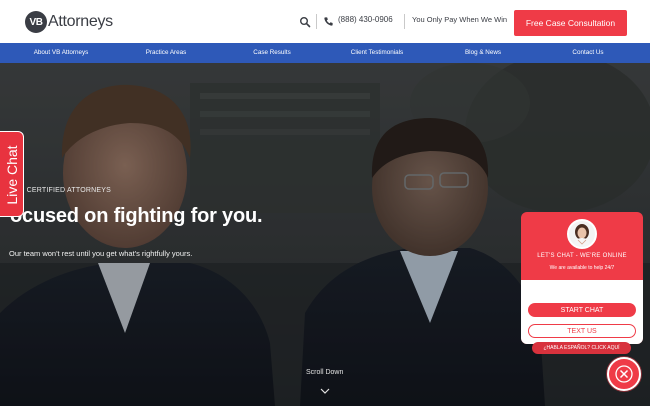  What do you see at coordinates (365, 19) in the screenshot?
I see `phone-link: (888) 430-0906` at bounding box center [365, 19].